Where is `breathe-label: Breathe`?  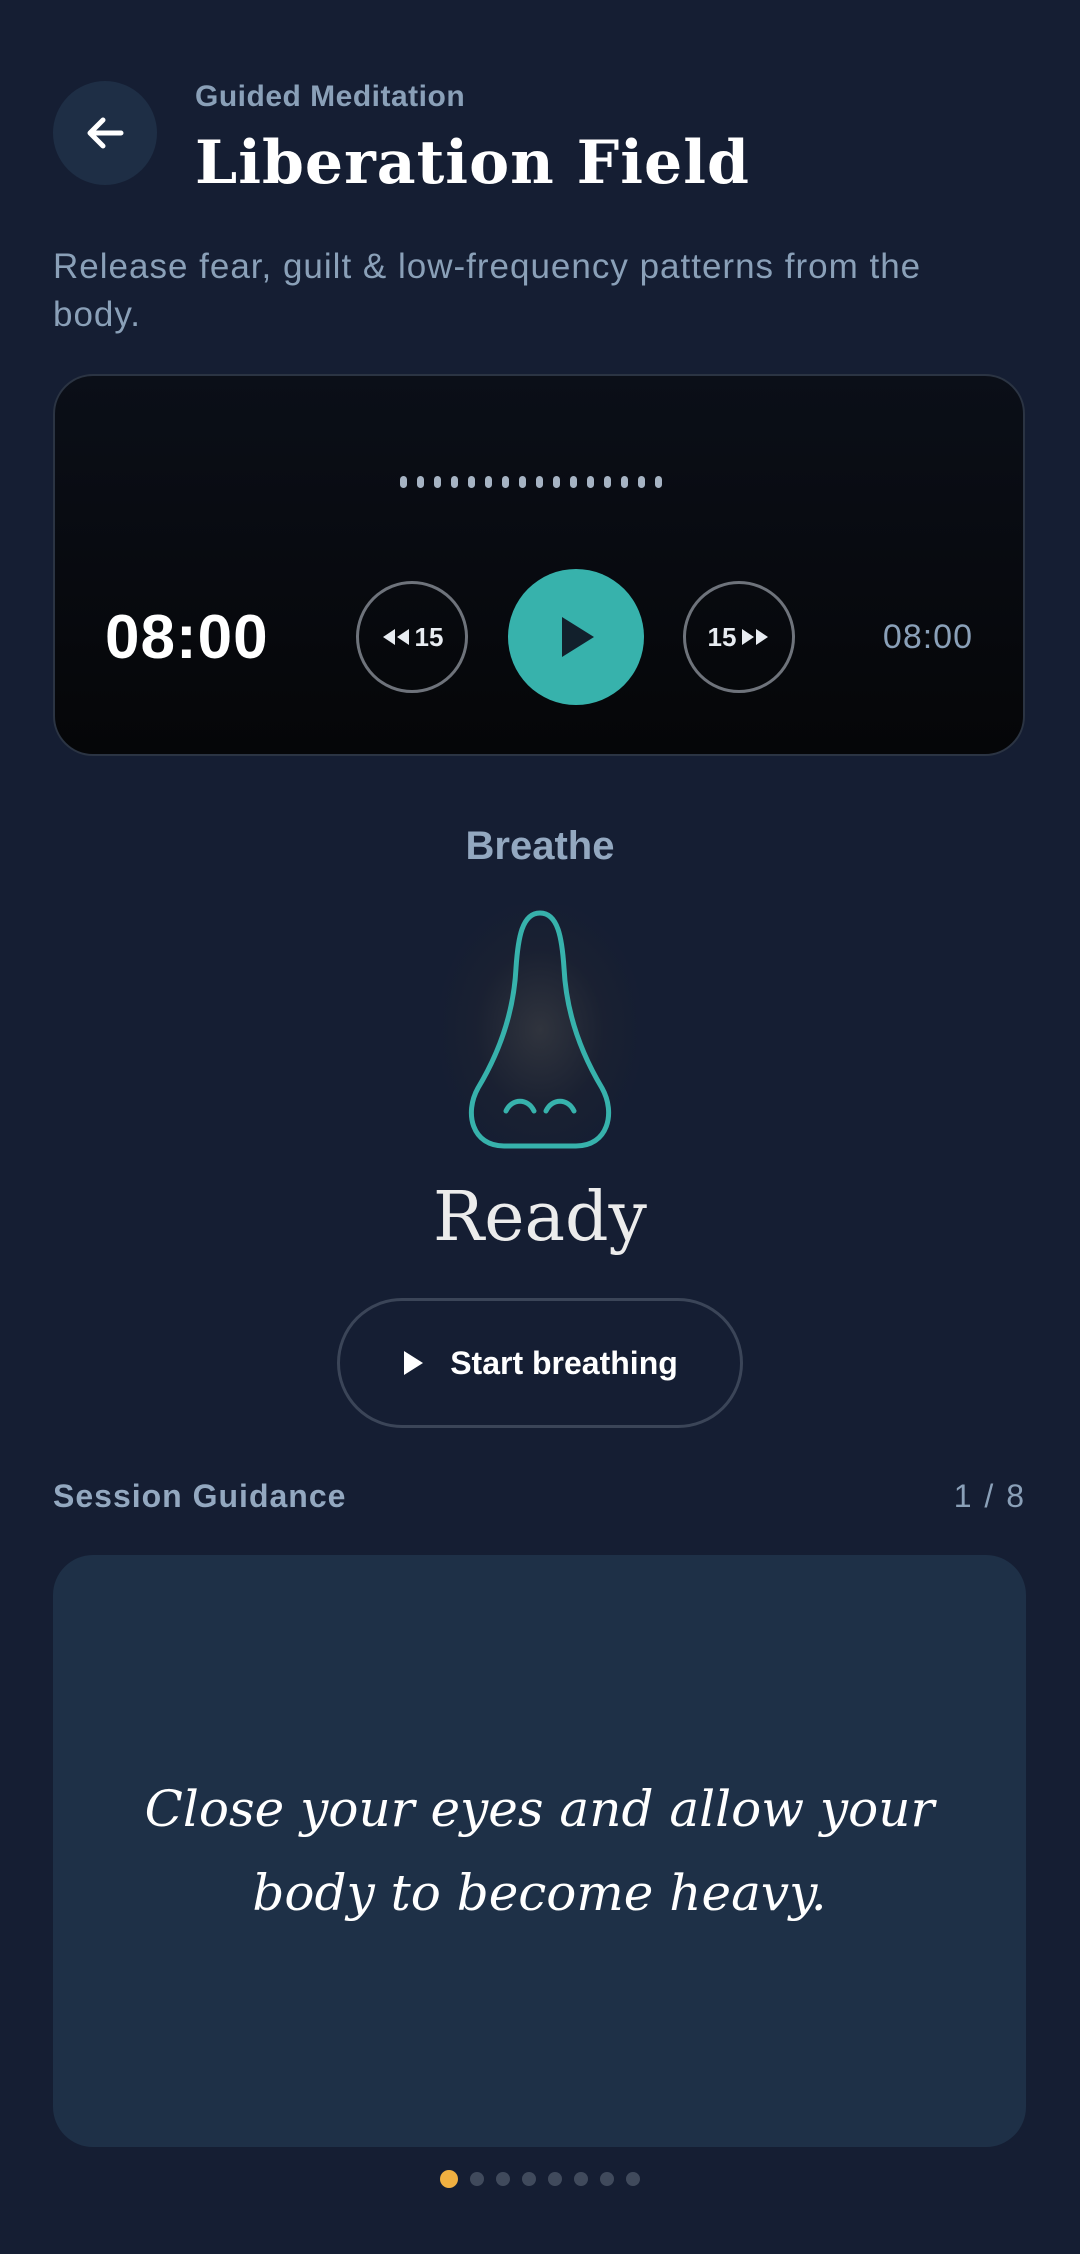
breathe-label: Breathe is located at coordinates (540, 846).